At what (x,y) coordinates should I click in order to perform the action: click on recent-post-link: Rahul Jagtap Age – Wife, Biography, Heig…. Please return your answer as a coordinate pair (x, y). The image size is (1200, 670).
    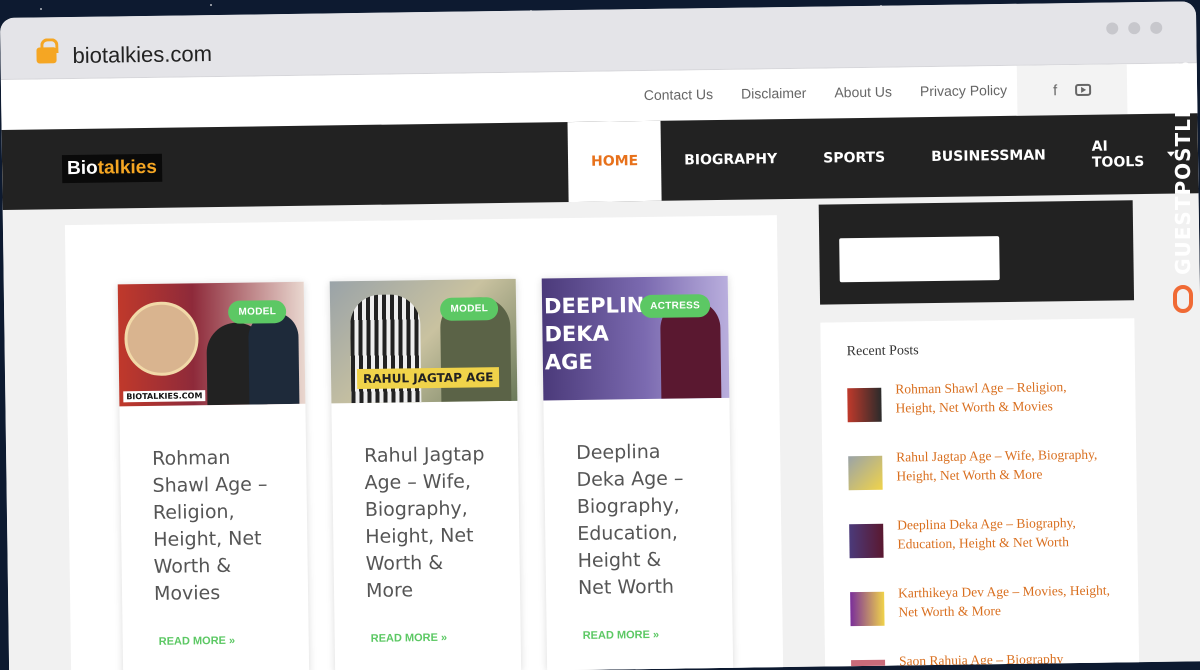
    Looking at the image, I should click on (1003, 465).